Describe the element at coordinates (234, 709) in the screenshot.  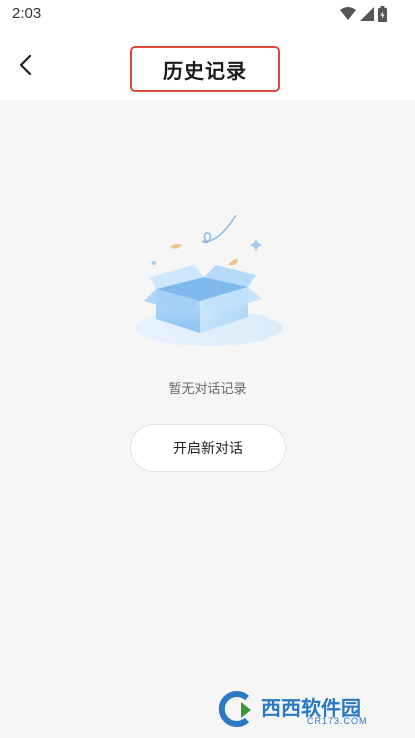
I see `watermark-emblem` at that location.